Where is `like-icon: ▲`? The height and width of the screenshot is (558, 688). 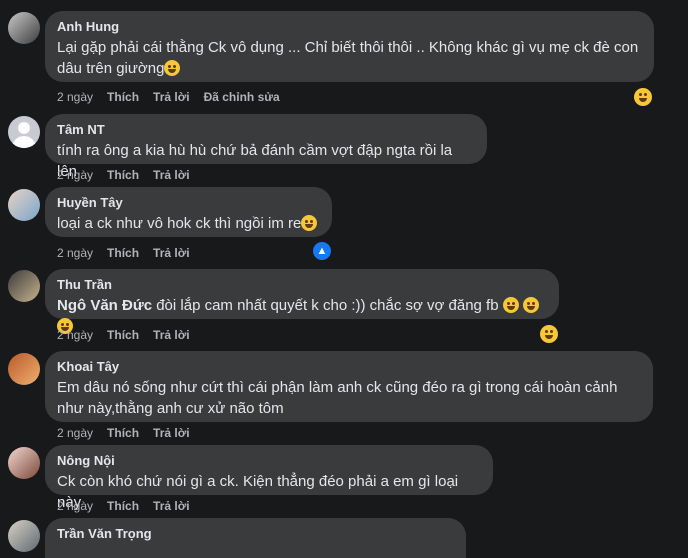 like-icon: ▲ is located at coordinates (322, 251).